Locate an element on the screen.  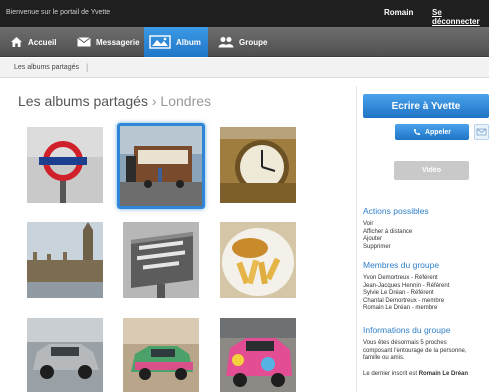
nav-item-accueil: Accueil is located at coordinates (38, 42).